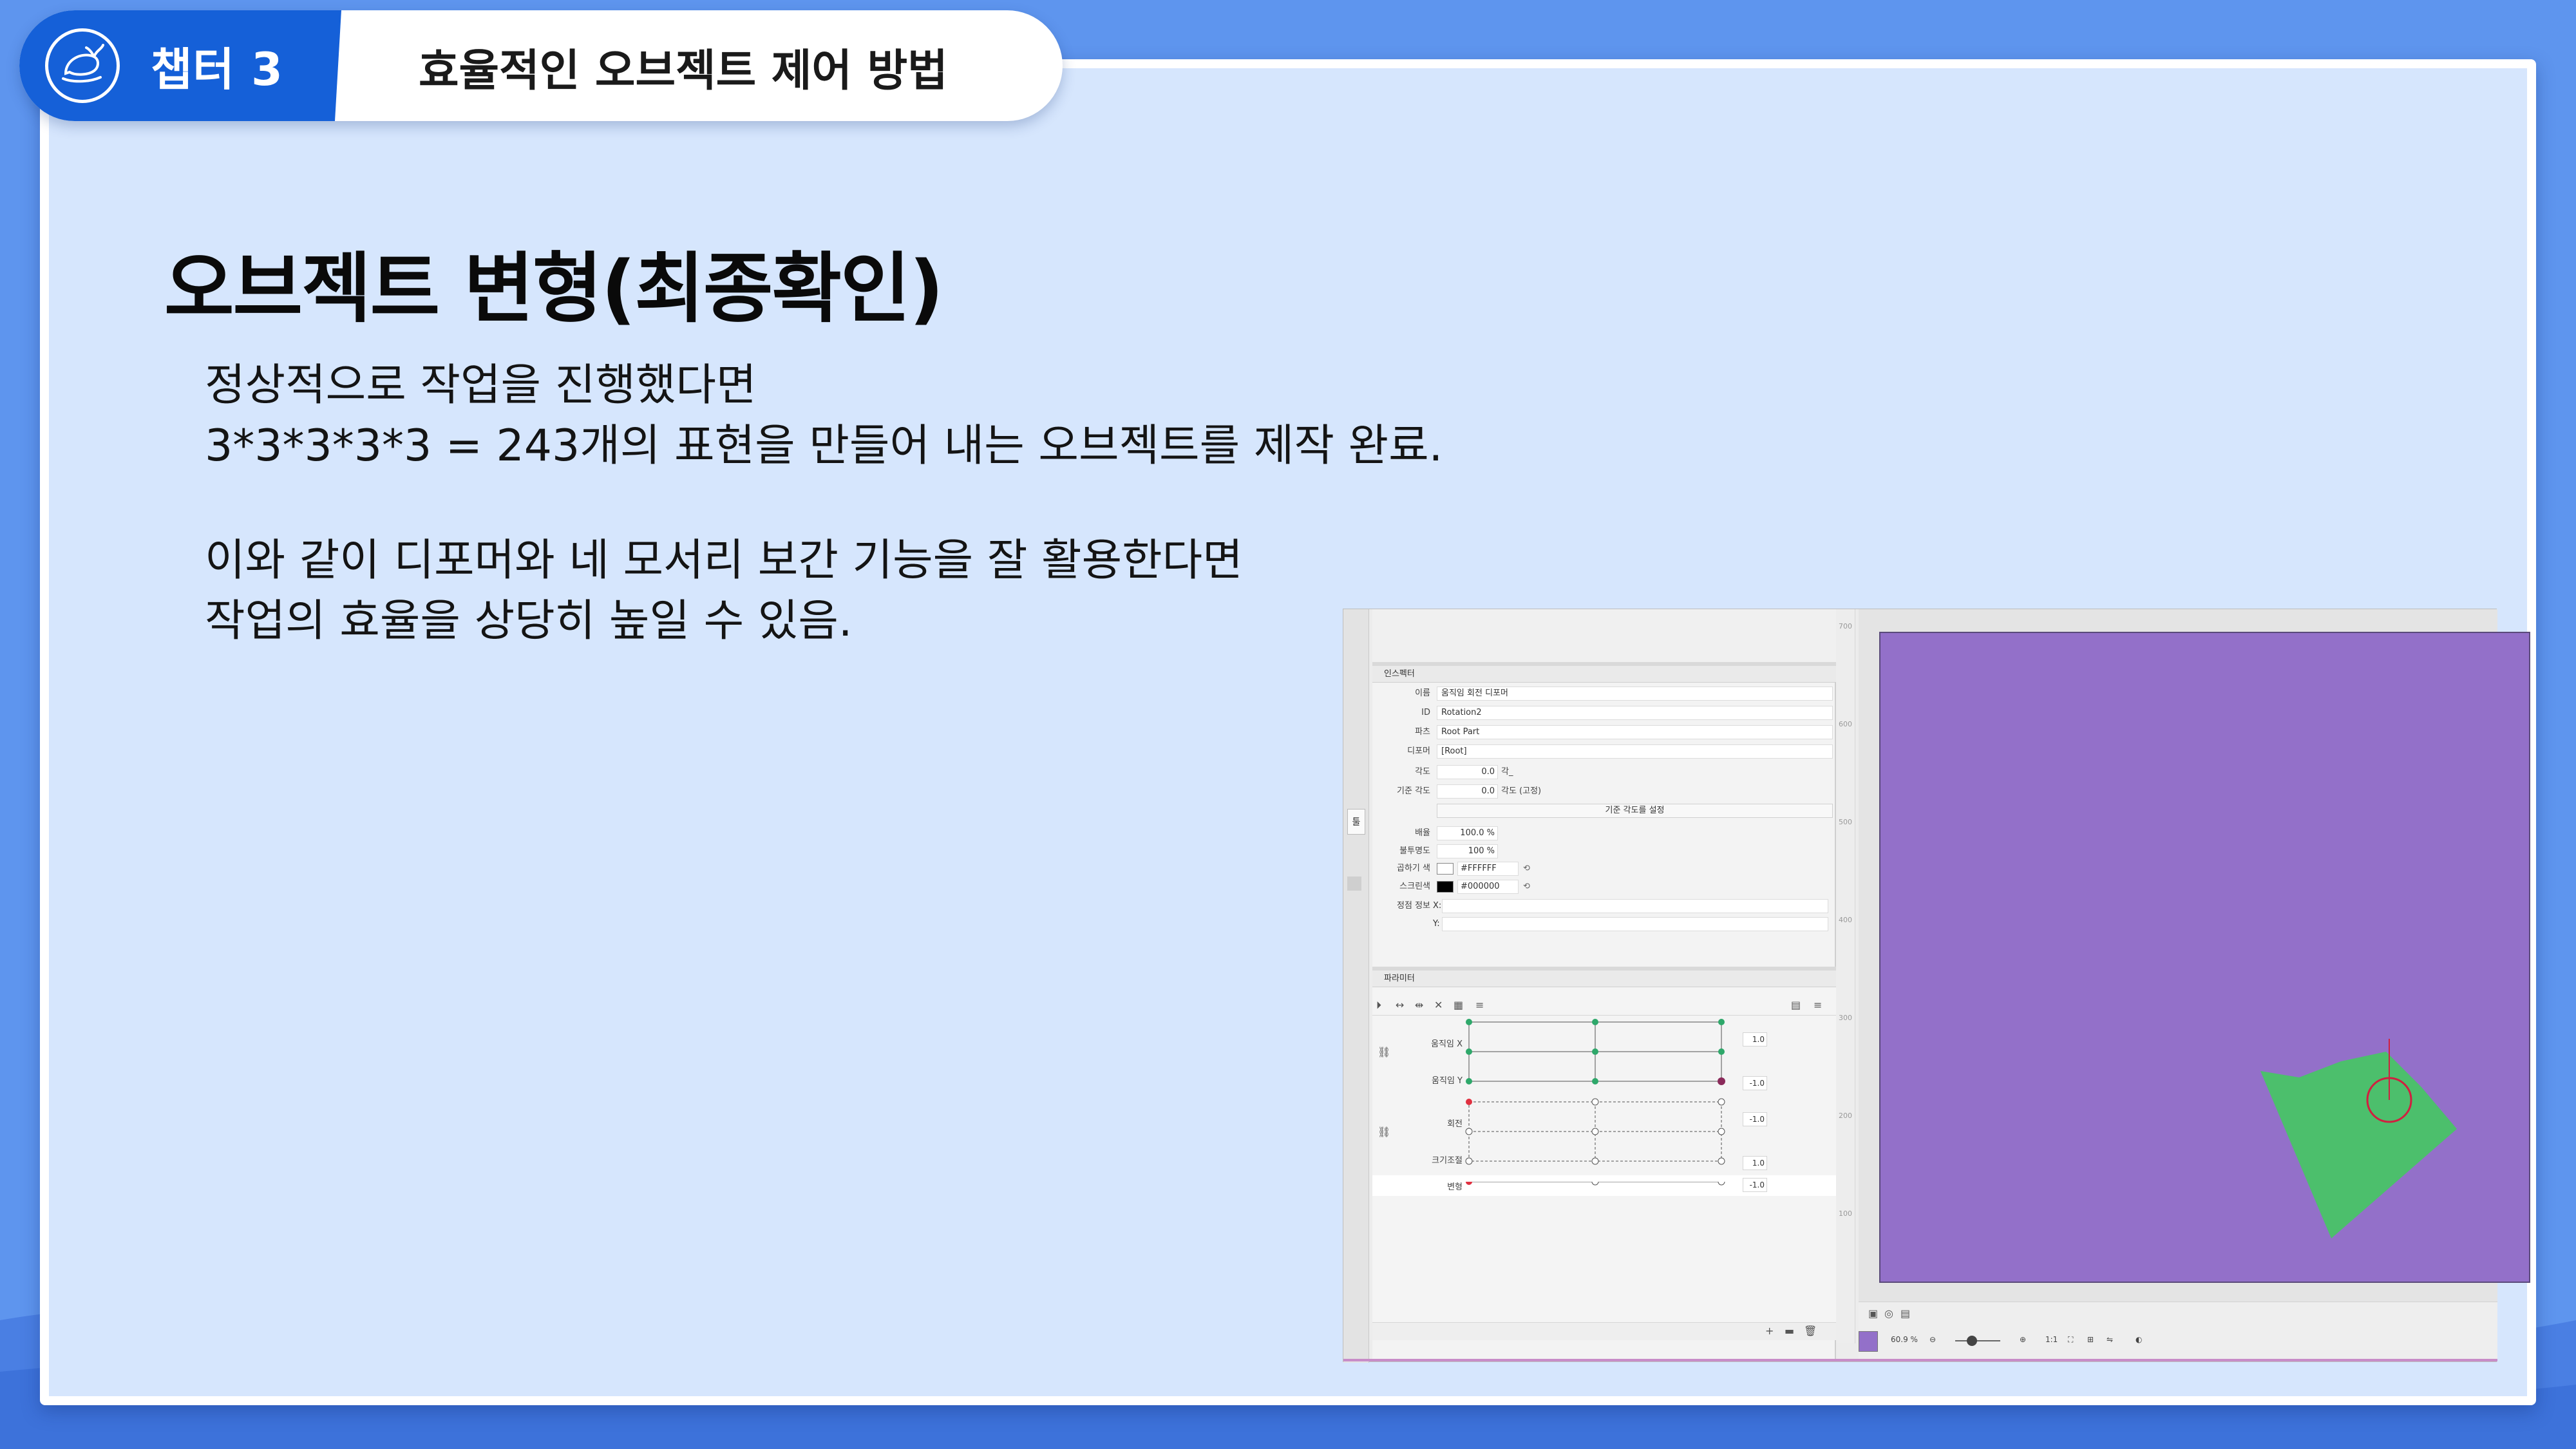 This screenshot has width=2576, height=1449. I want to click on parameter-toolbar: ⏵ ↔ ⇹ ✕ ▦ ≡ ▤ ≡, so click(1604, 1006).